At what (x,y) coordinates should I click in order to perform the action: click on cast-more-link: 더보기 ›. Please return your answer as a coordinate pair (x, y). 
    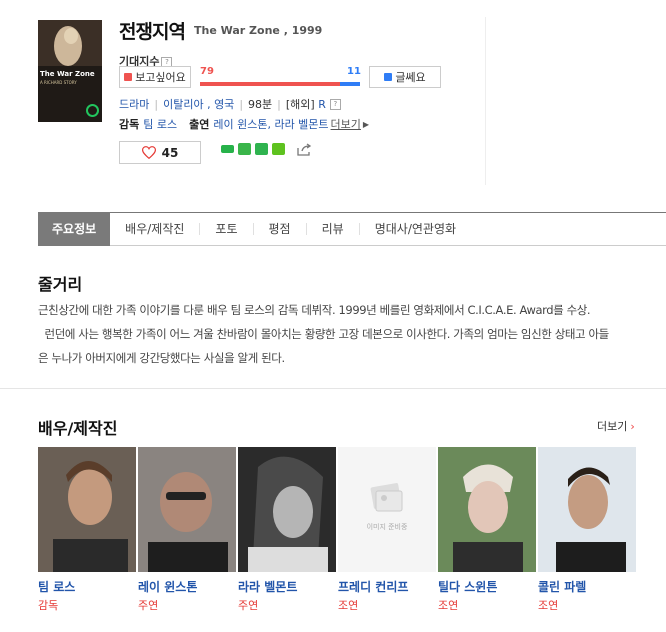
    Looking at the image, I should click on (616, 426).